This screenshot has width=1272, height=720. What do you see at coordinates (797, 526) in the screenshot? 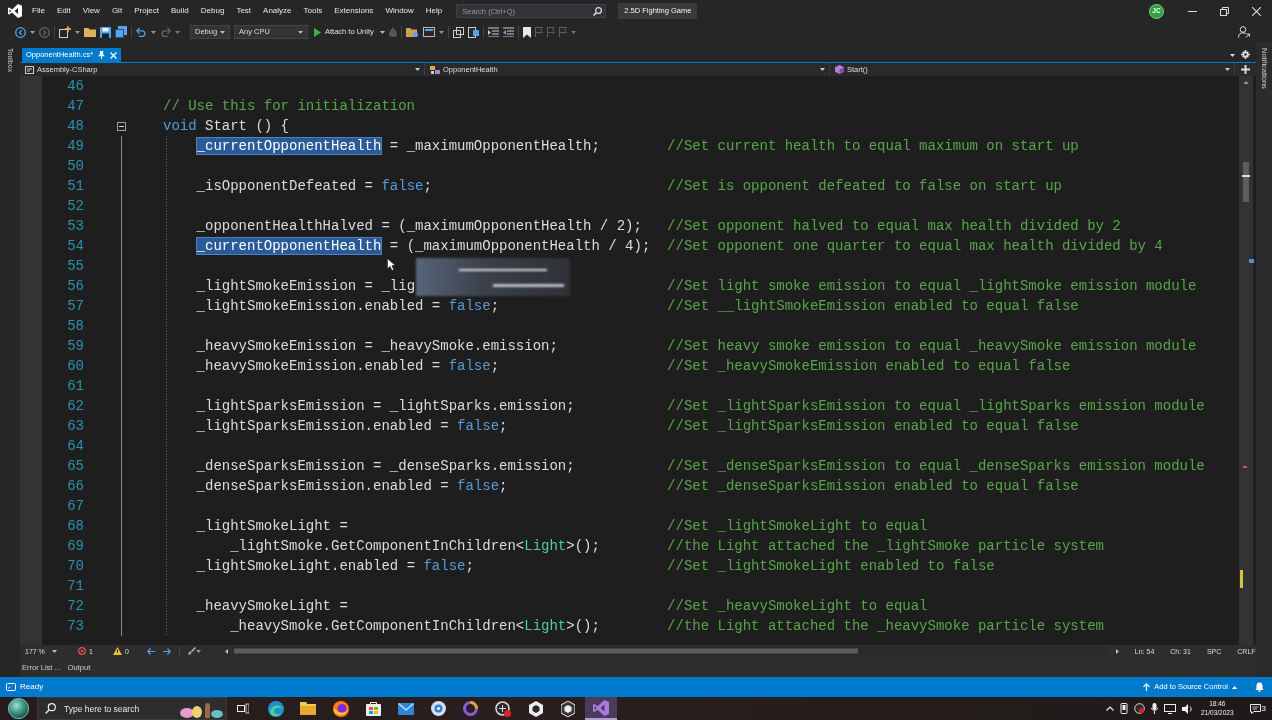
I see `code-comment: //Set _lightSmokeLight to equal` at bounding box center [797, 526].